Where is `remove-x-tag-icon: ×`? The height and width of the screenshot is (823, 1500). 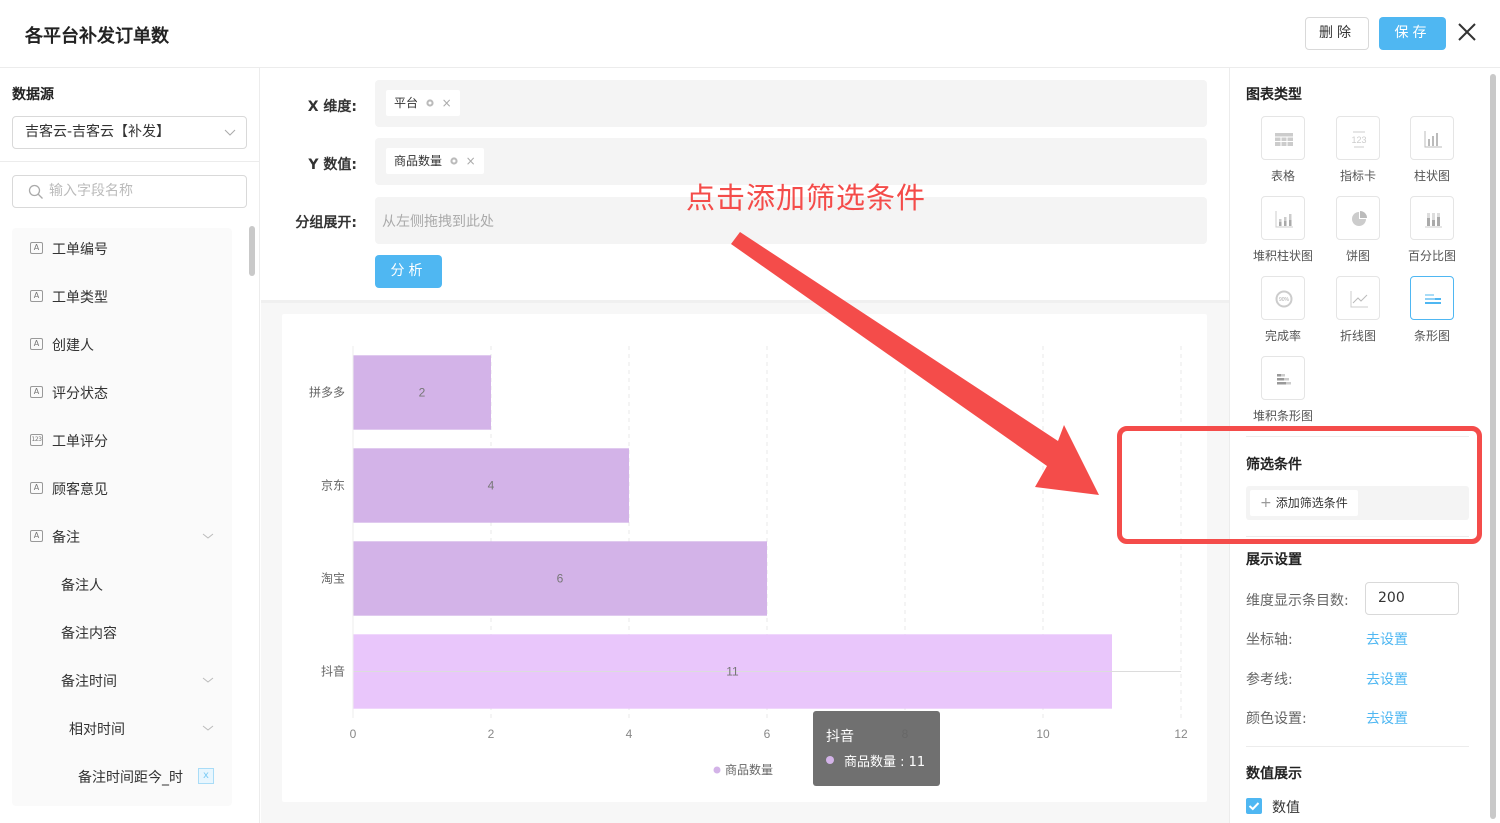
remove-x-tag-icon: × is located at coordinates (447, 103).